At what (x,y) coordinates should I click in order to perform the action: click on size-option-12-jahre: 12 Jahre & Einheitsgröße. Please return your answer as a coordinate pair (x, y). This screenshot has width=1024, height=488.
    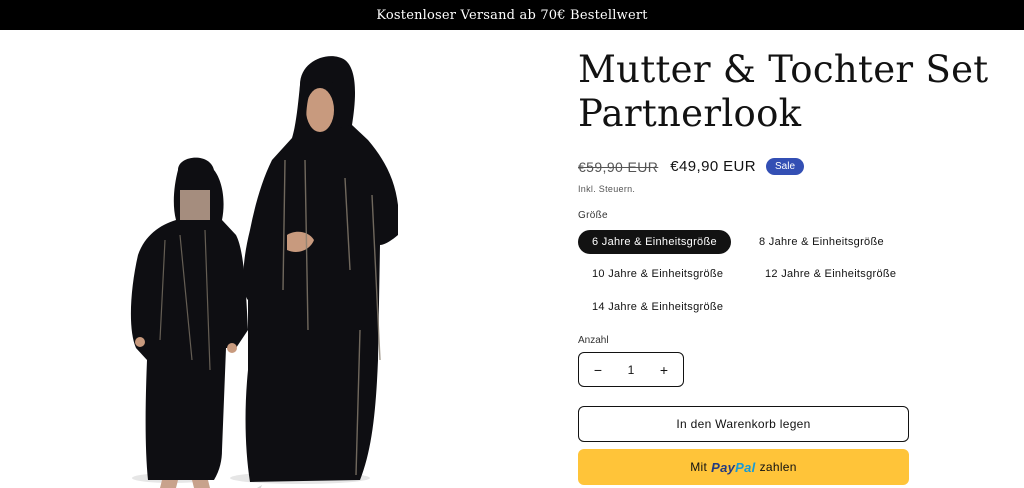
    Looking at the image, I should click on (830, 274).